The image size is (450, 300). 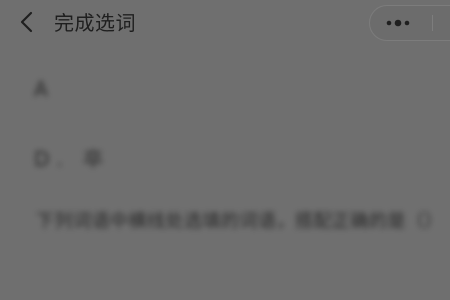 What do you see at coordinates (239, 221) in the screenshot?
I see `question-text-line: 下列词语中横线处选填的词语，搭配正确的是（）` at bounding box center [239, 221].